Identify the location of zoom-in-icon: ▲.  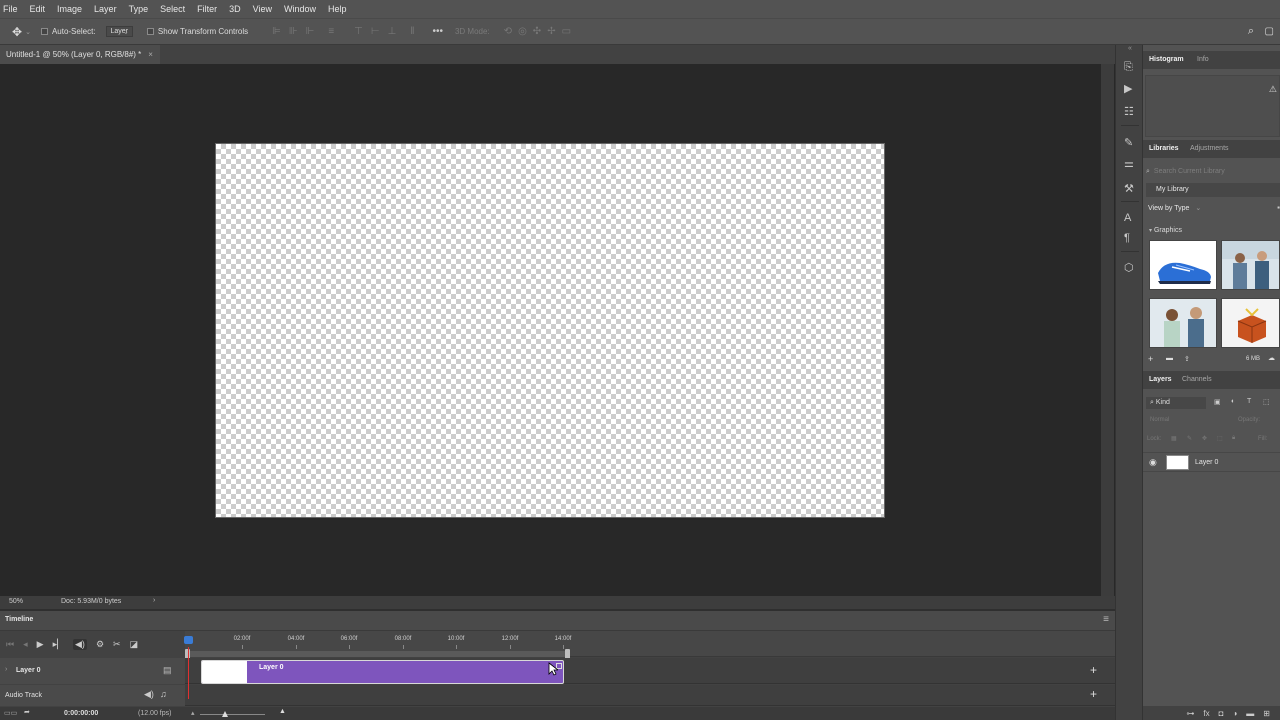
(282, 711).